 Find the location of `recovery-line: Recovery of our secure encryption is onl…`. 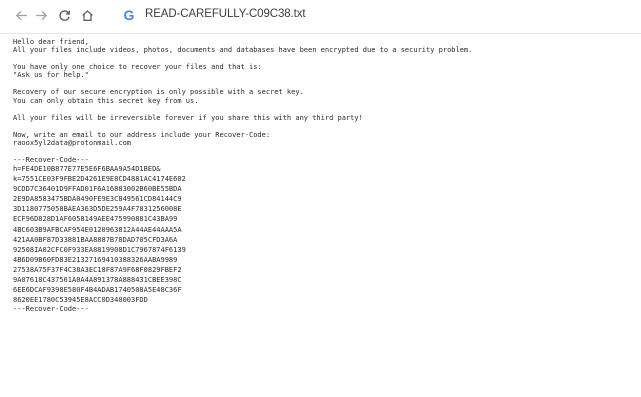

recovery-line: Recovery of our secure encryption is onl… is located at coordinates (158, 92).